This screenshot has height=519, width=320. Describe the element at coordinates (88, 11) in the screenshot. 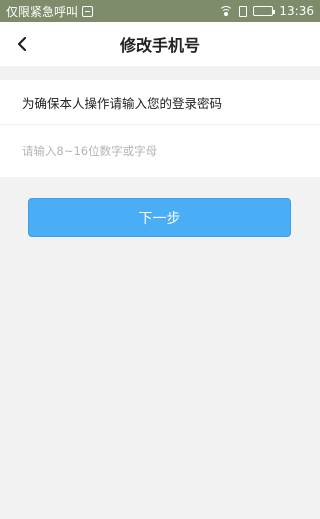

I see `sim-icon` at that location.